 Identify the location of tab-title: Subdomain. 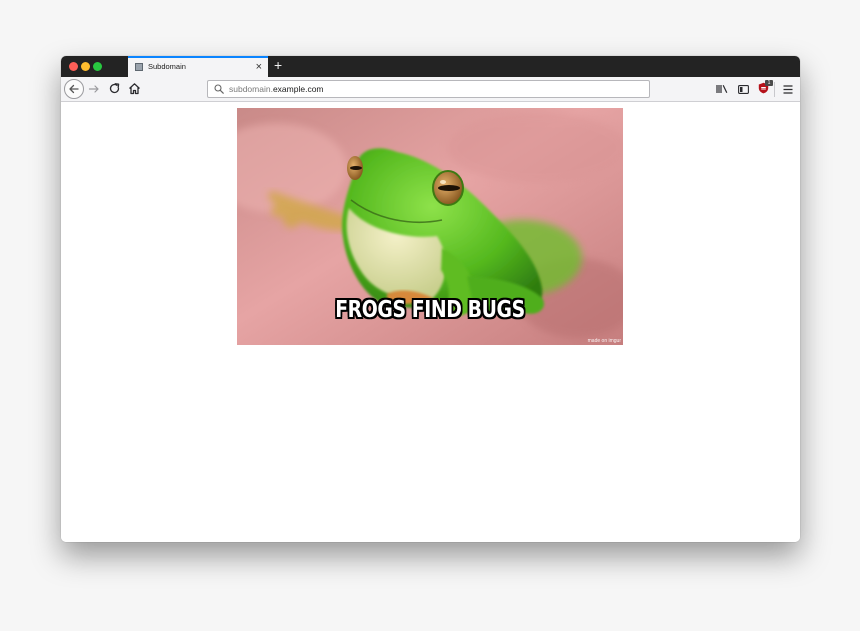
(167, 66).